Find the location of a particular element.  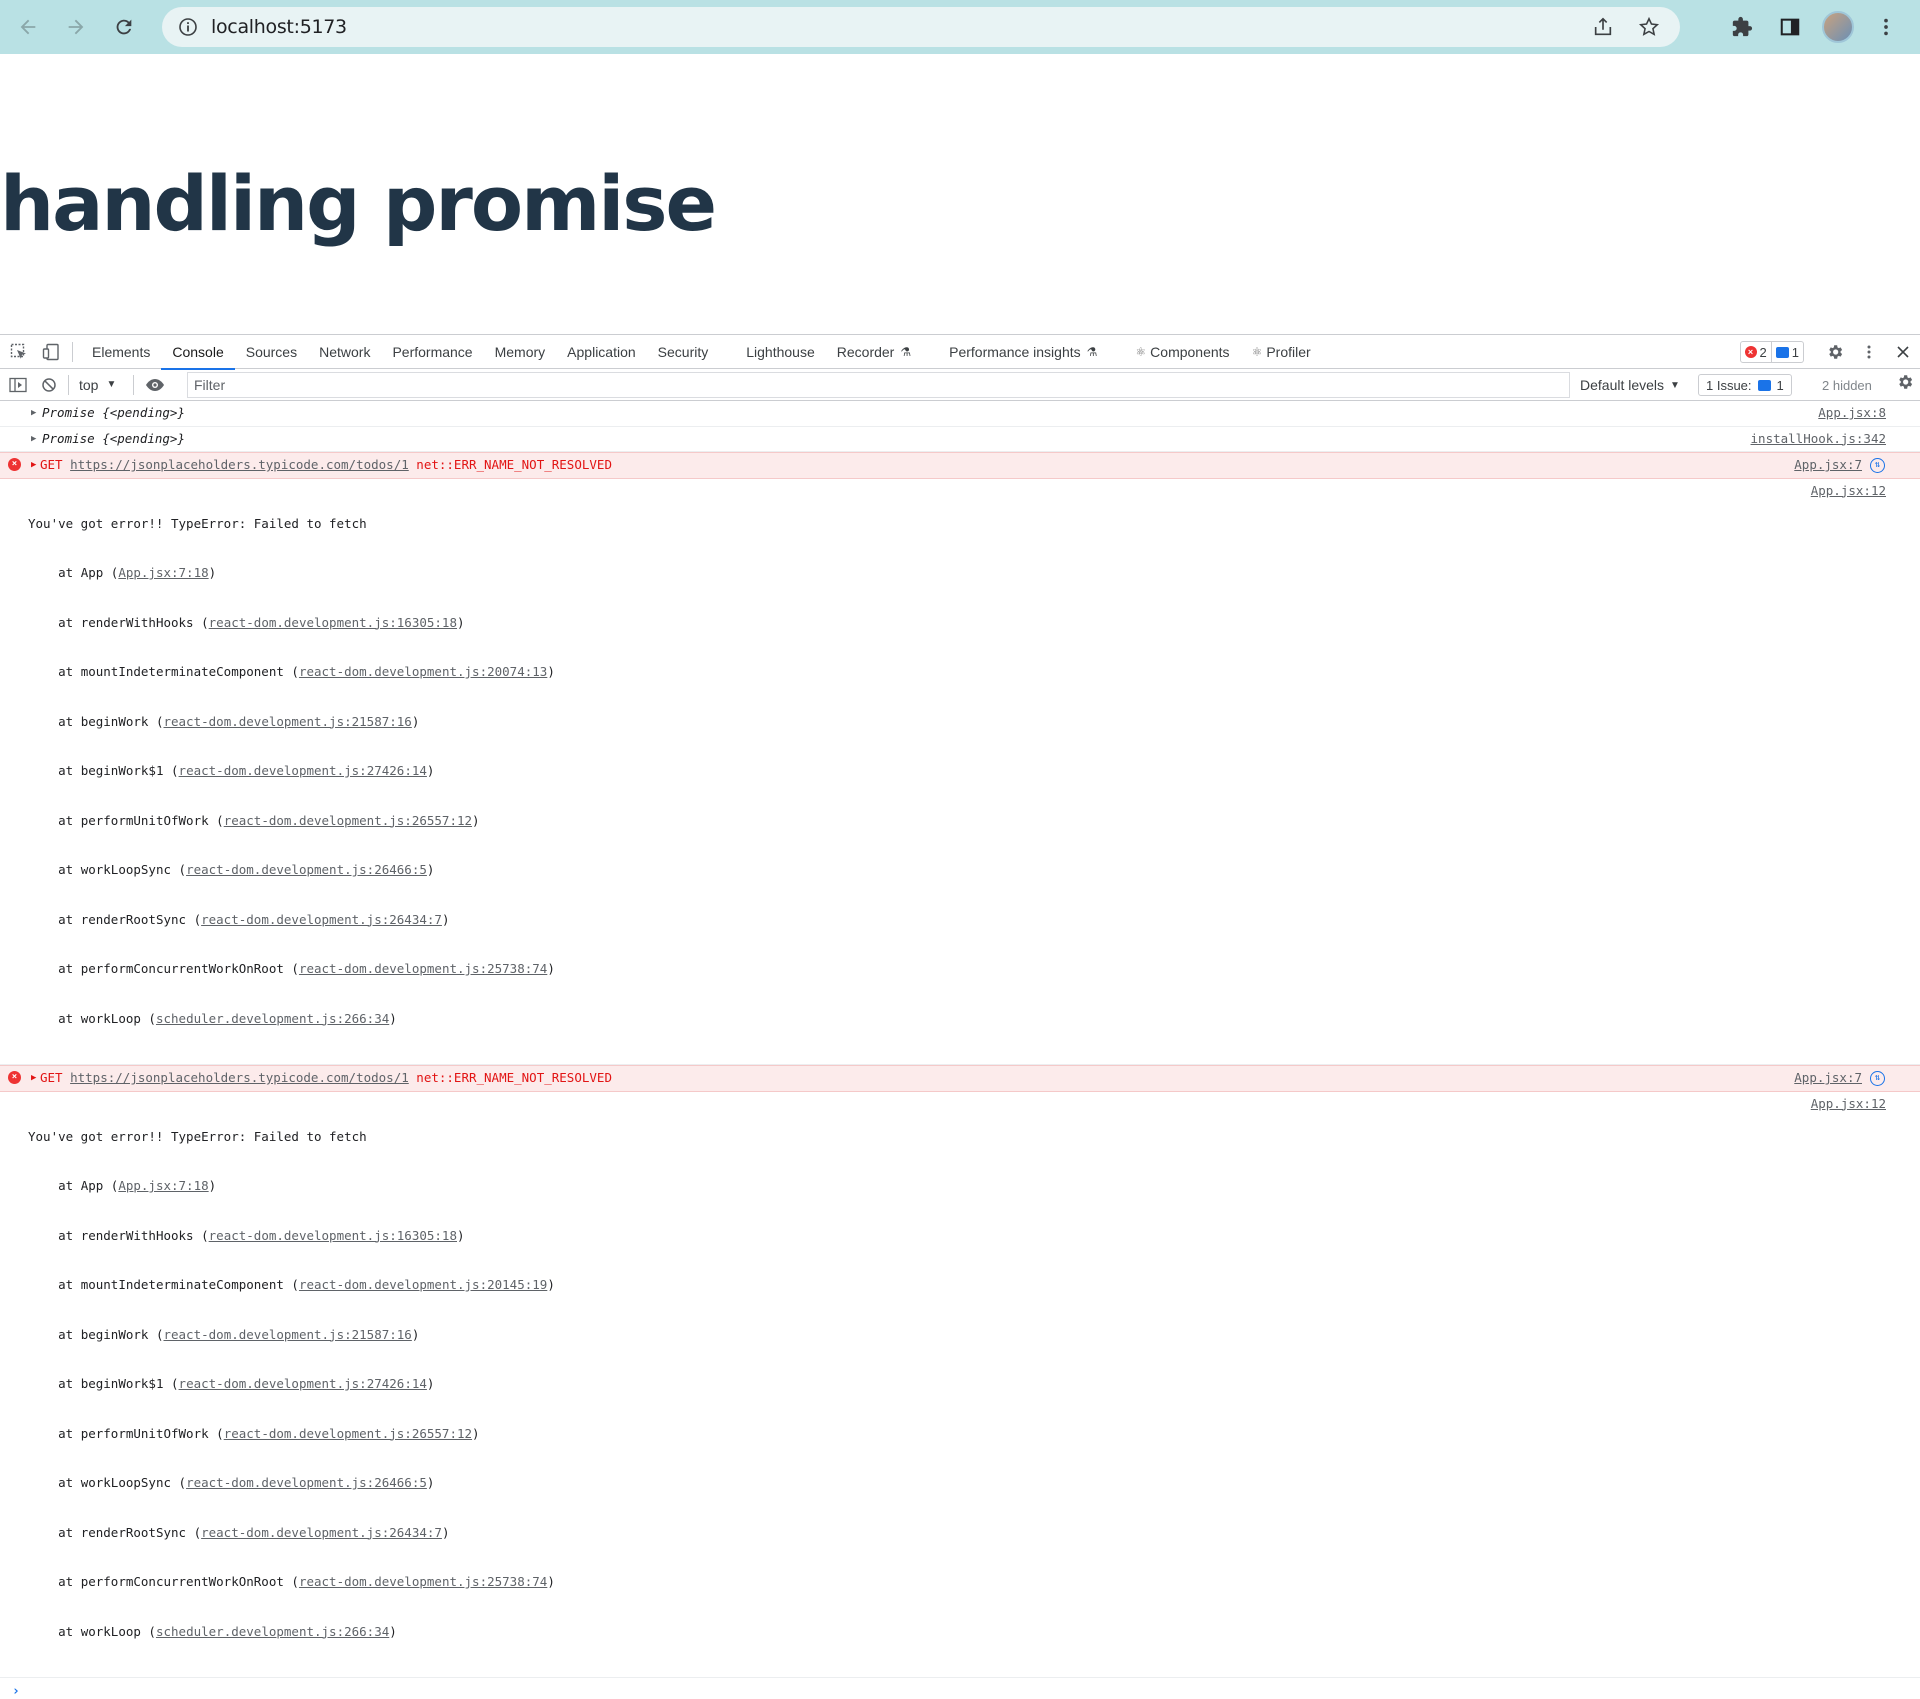

context-selector: top ▼ is located at coordinates (103, 385).